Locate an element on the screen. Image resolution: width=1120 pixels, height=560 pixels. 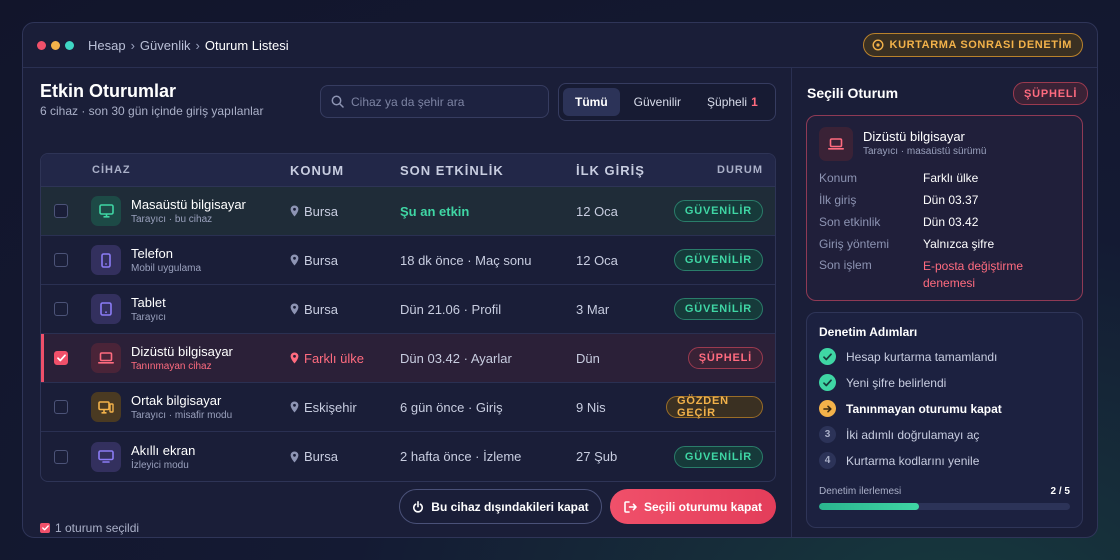
step-label: Yeni şifre belirlendi is located at coordinates (896, 382).